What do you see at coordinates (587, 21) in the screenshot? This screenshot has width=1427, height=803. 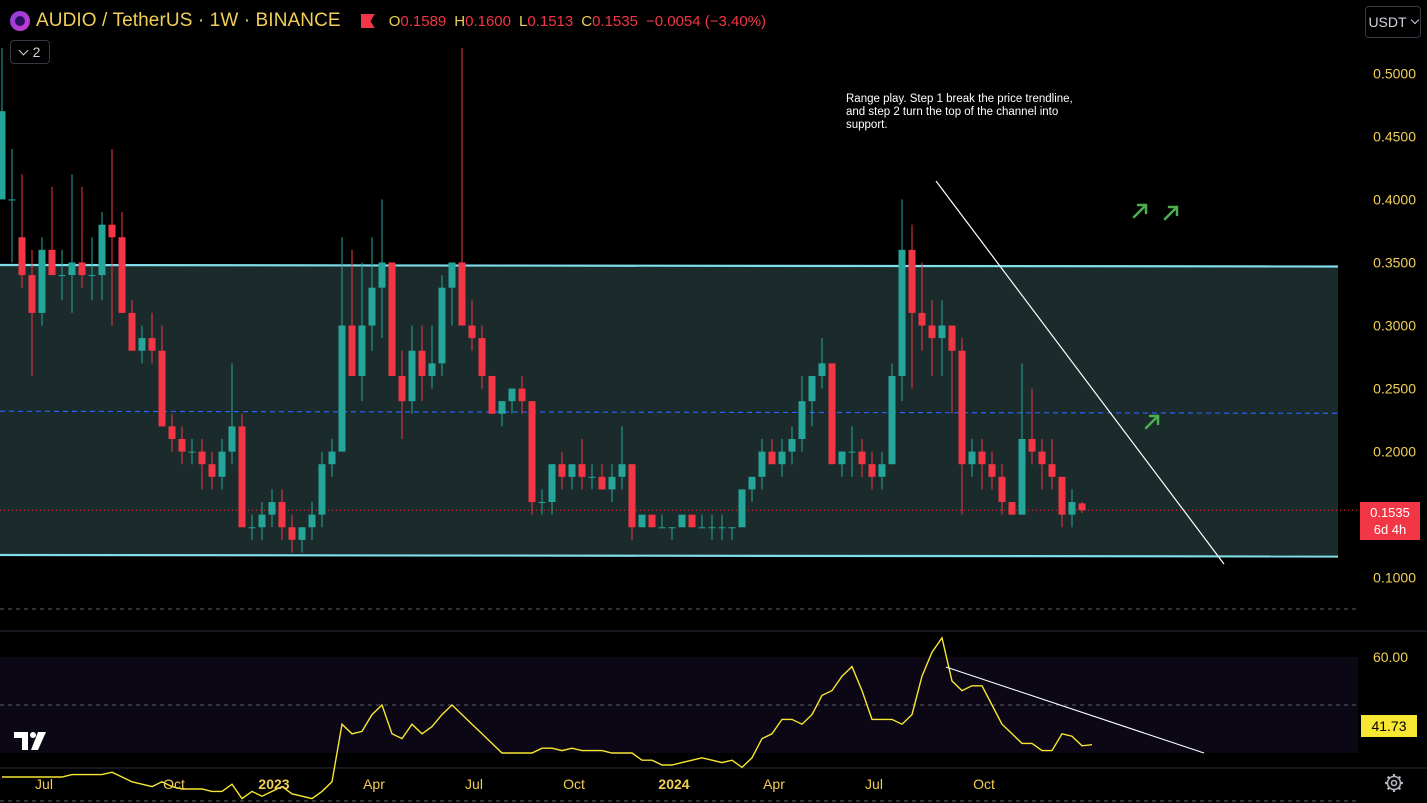 I see `close-label: C` at bounding box center [587, 21].